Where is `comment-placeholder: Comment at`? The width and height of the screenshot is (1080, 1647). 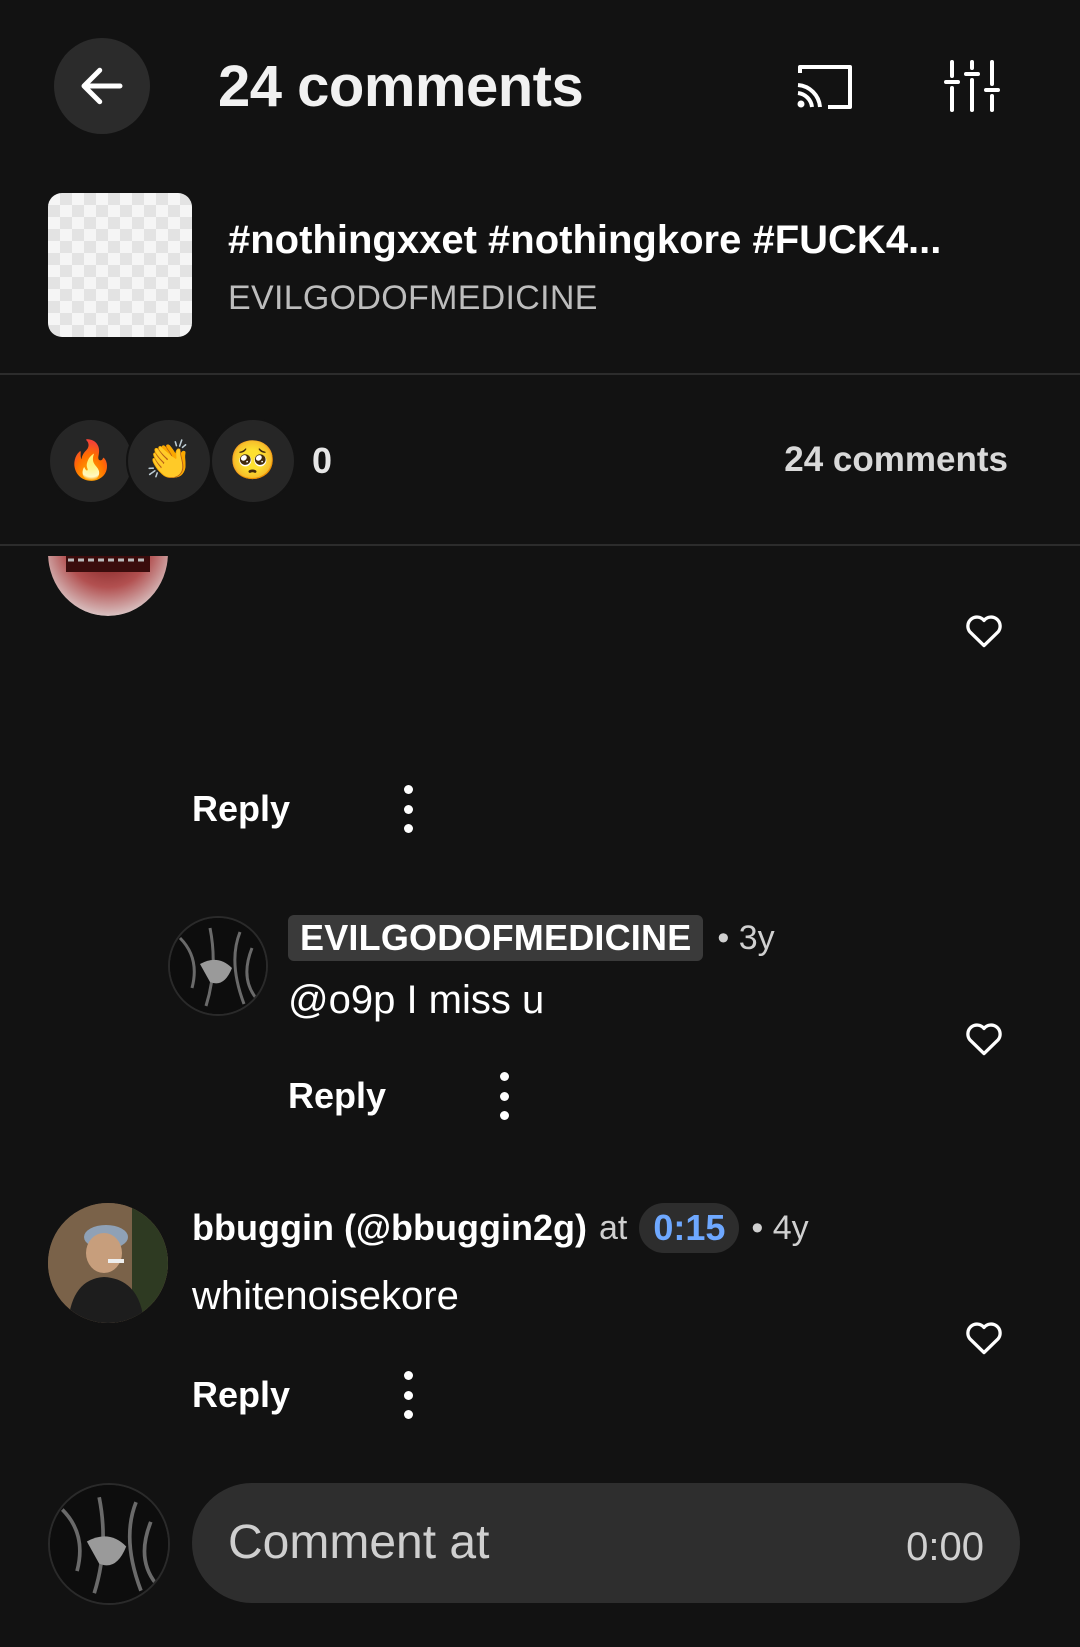 comment-placeholder: Comment at is located at coordinates (359, 1542).